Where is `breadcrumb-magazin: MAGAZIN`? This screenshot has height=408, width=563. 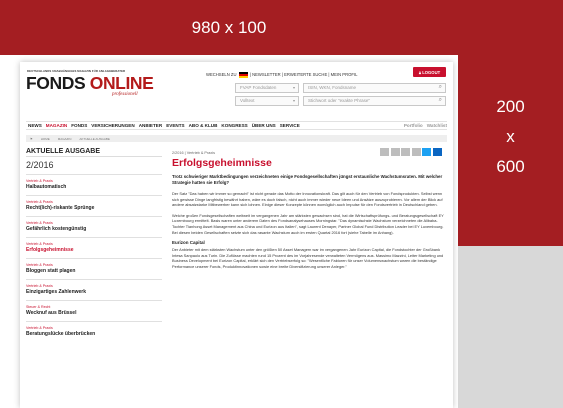 breadcrumb-magazin: MAGAZIN is located at coordinates (65, 139).